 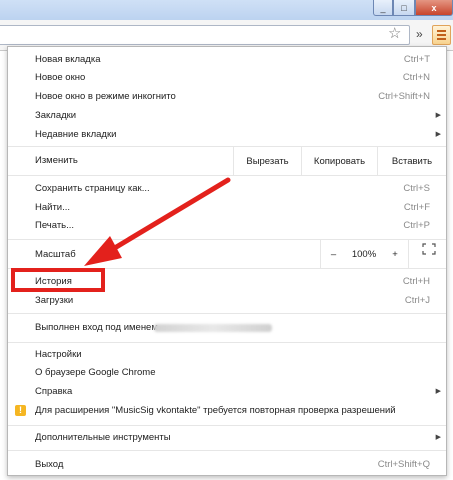 I want to click on annotation-arrow, so click(x=157, y=221).